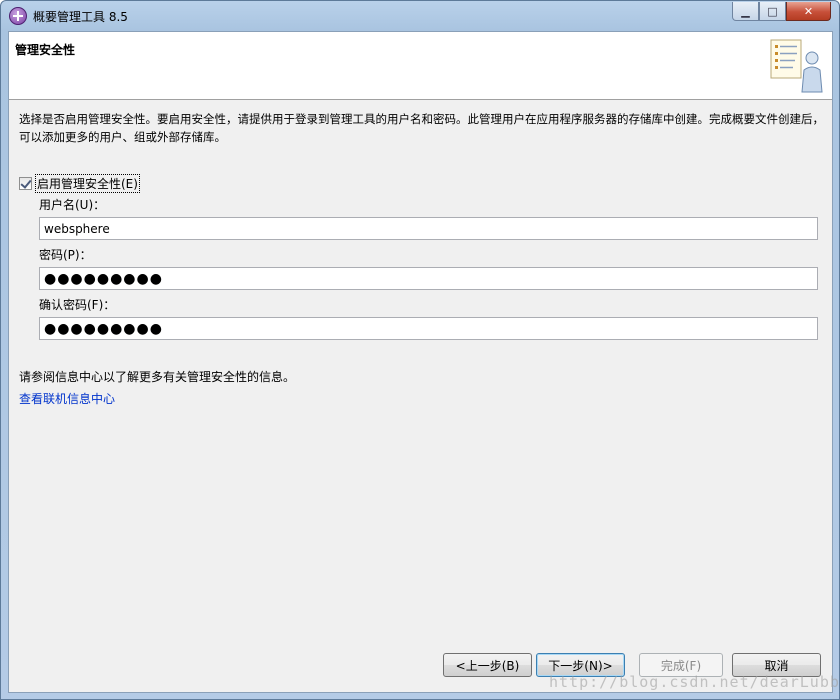 The image size is (840, 700). I want to click on password-input, so click(428, 278).